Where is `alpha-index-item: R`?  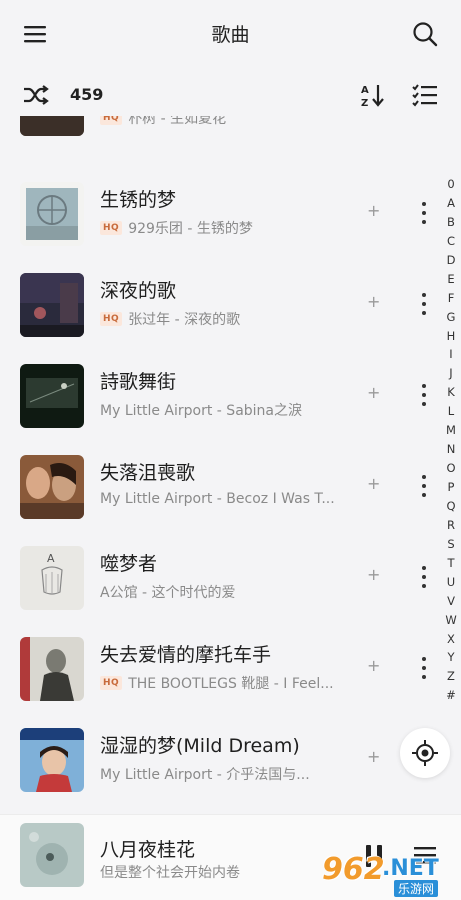
alpha-index-item: R is located at coordinates (451, 527).